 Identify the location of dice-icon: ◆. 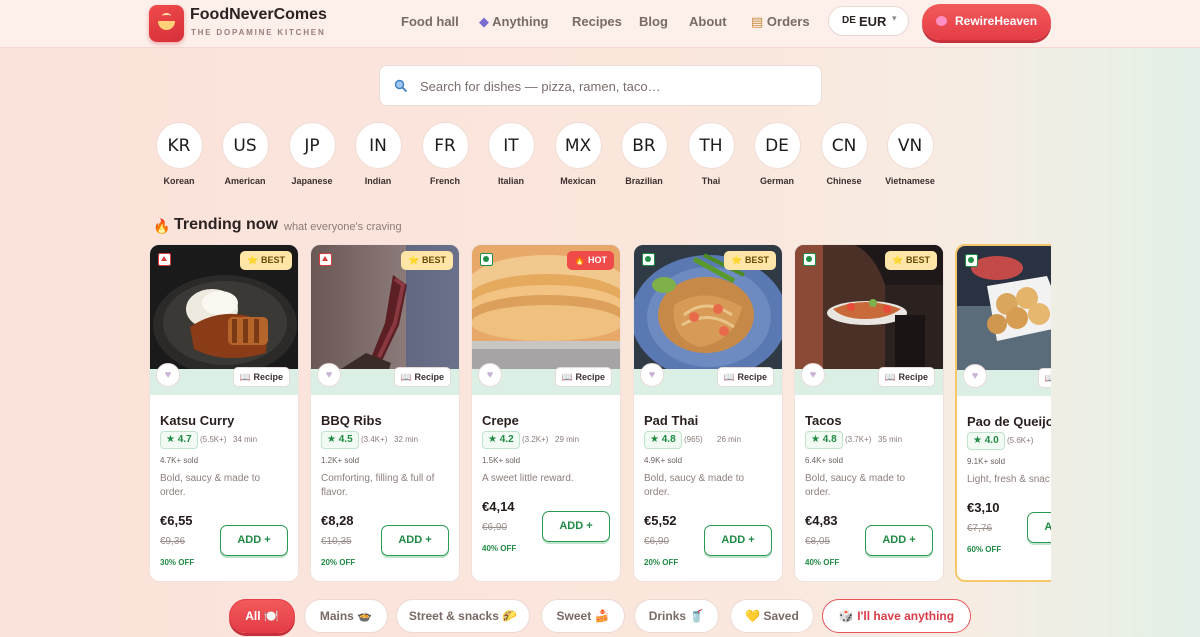
(484, 21).